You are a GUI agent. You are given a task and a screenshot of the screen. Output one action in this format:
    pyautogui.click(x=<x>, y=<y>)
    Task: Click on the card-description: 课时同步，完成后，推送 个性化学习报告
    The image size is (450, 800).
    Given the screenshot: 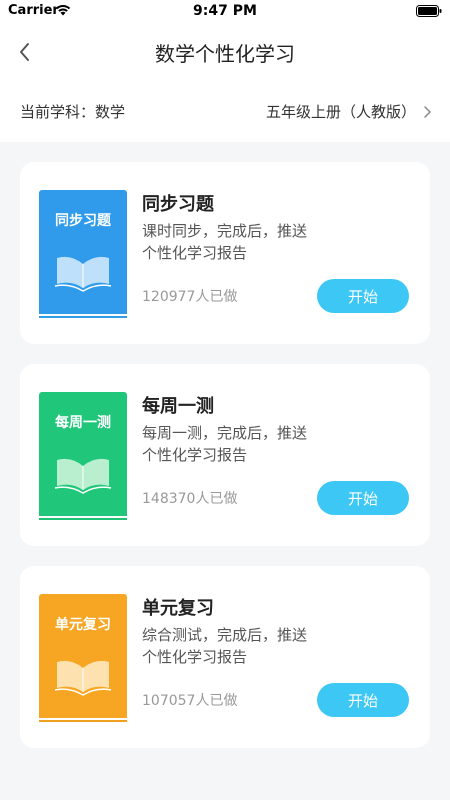 What is the action you would take?
    pyautogui.click(x=237, y=242)
    